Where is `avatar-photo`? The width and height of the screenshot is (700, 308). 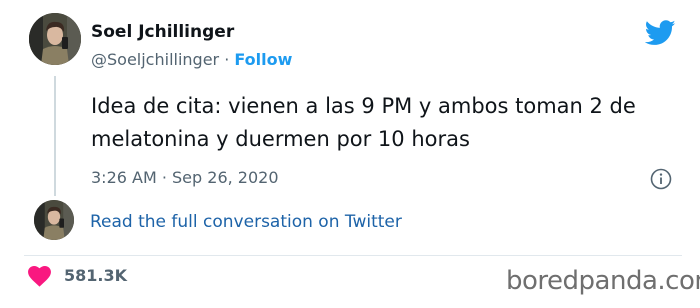 avatar-photo is located at coordinates (55, 39).